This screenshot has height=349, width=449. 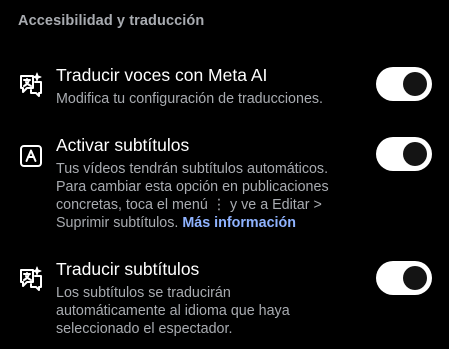 What do you see at coordinates (143, 293) in the screenshot?
I see `description-line: Los subtítulos se traducirán` at bounding box center [143, 293].